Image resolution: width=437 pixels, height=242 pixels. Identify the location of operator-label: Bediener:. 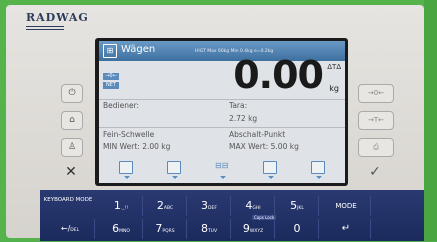
(121, 105).